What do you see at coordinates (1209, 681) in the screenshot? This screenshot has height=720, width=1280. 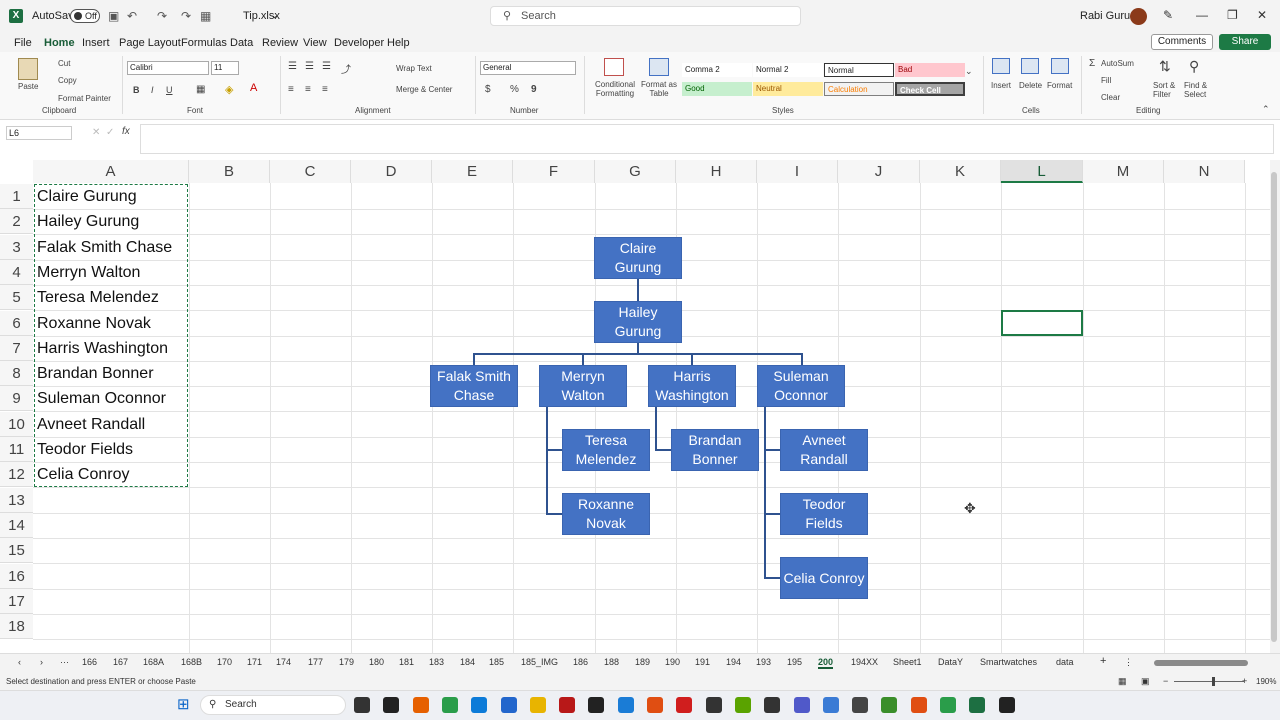 I see `zoom-slider` at bounding box center [1209, 681].